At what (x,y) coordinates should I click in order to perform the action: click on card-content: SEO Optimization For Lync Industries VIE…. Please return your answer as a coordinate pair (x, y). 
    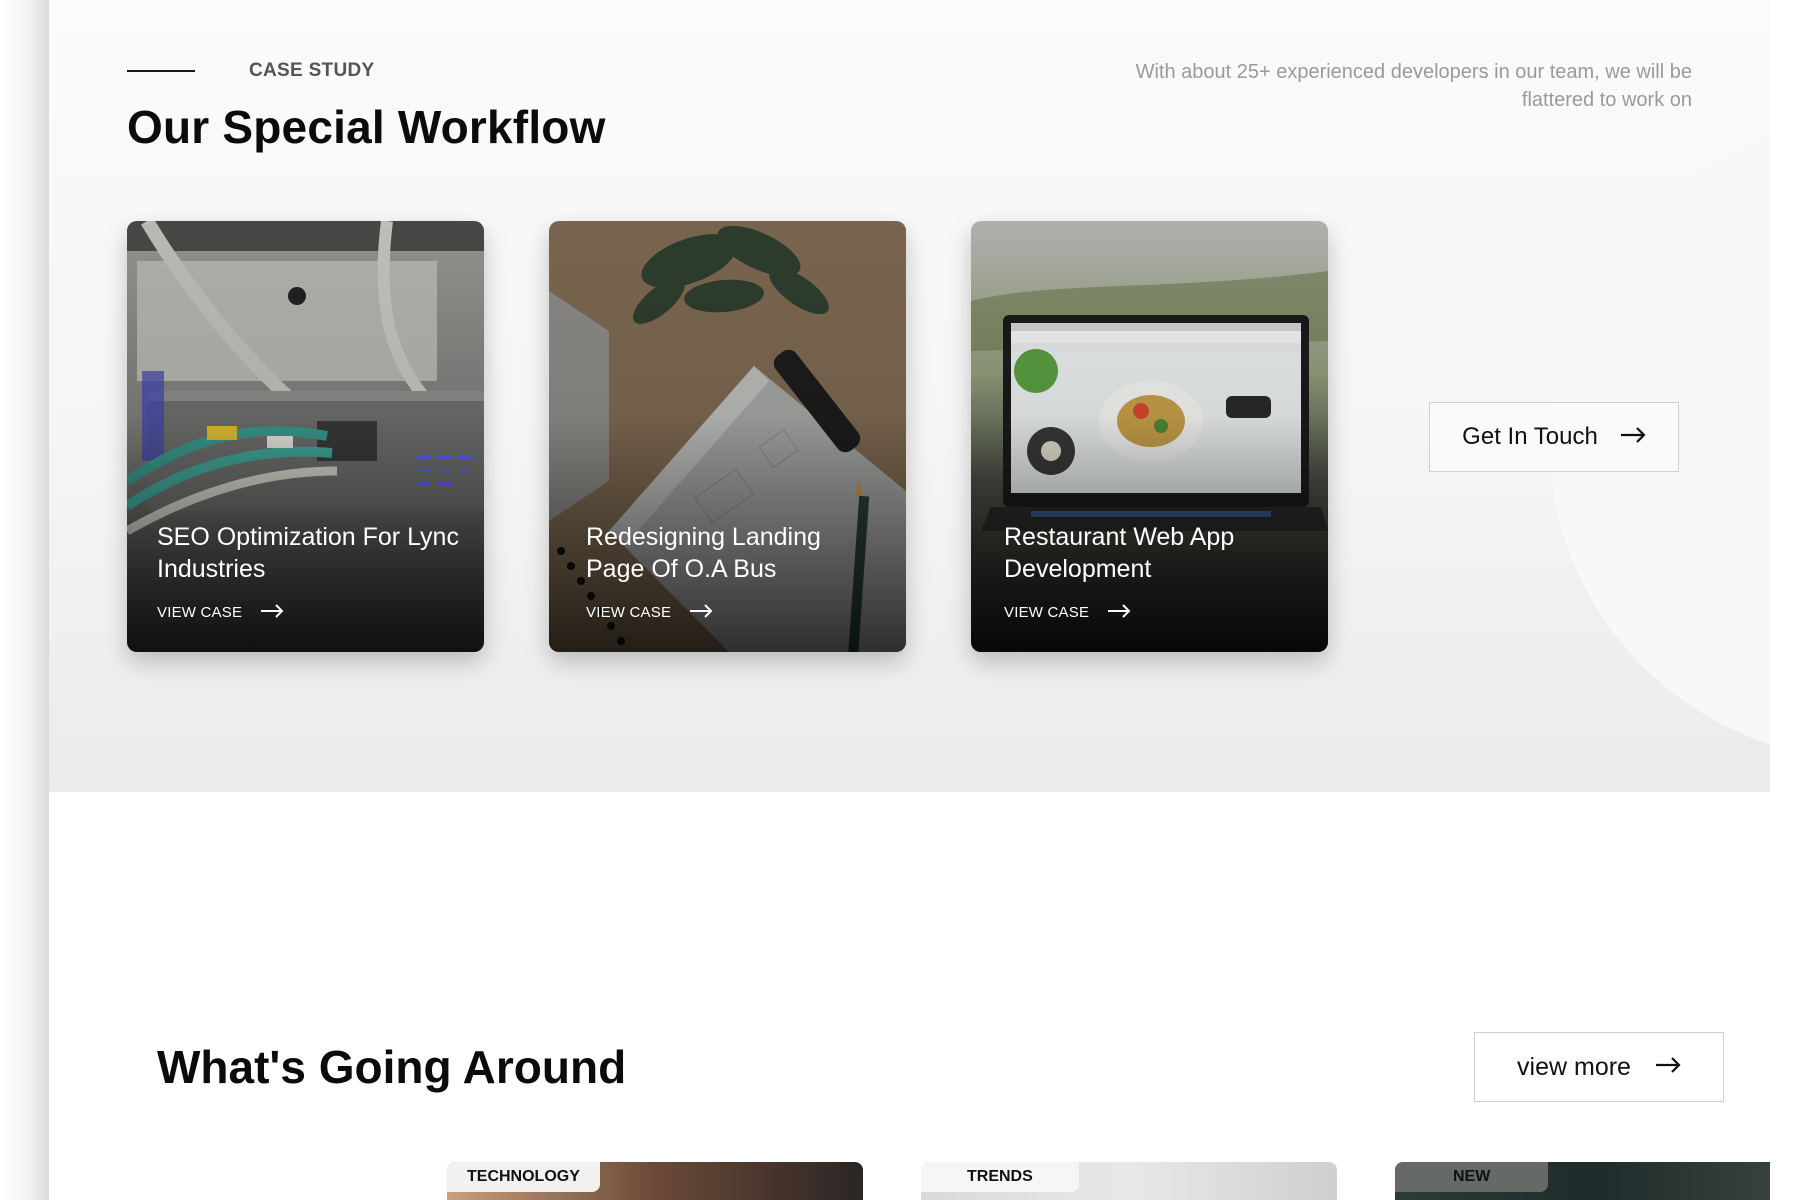
    Looking at the image, I should click on (308, 571).